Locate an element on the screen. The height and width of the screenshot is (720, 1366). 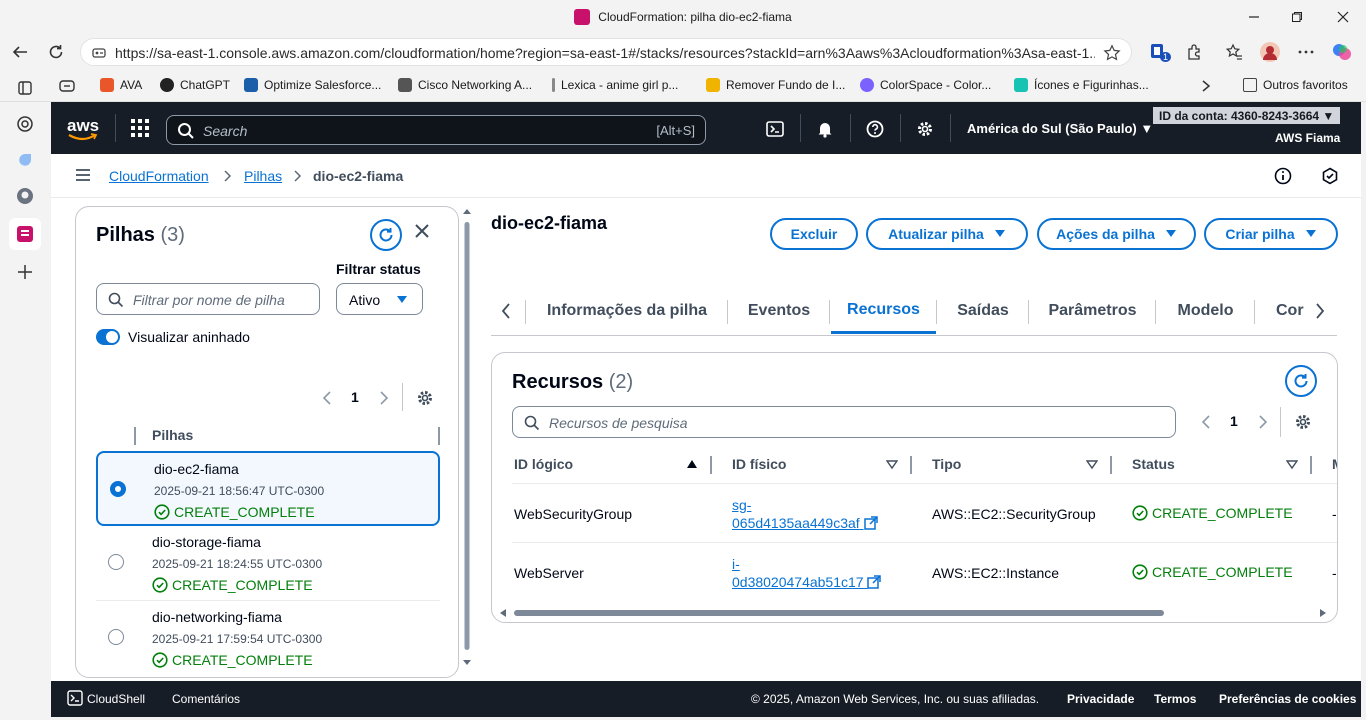
favorites-icon is located at coordinates (1234, 52).